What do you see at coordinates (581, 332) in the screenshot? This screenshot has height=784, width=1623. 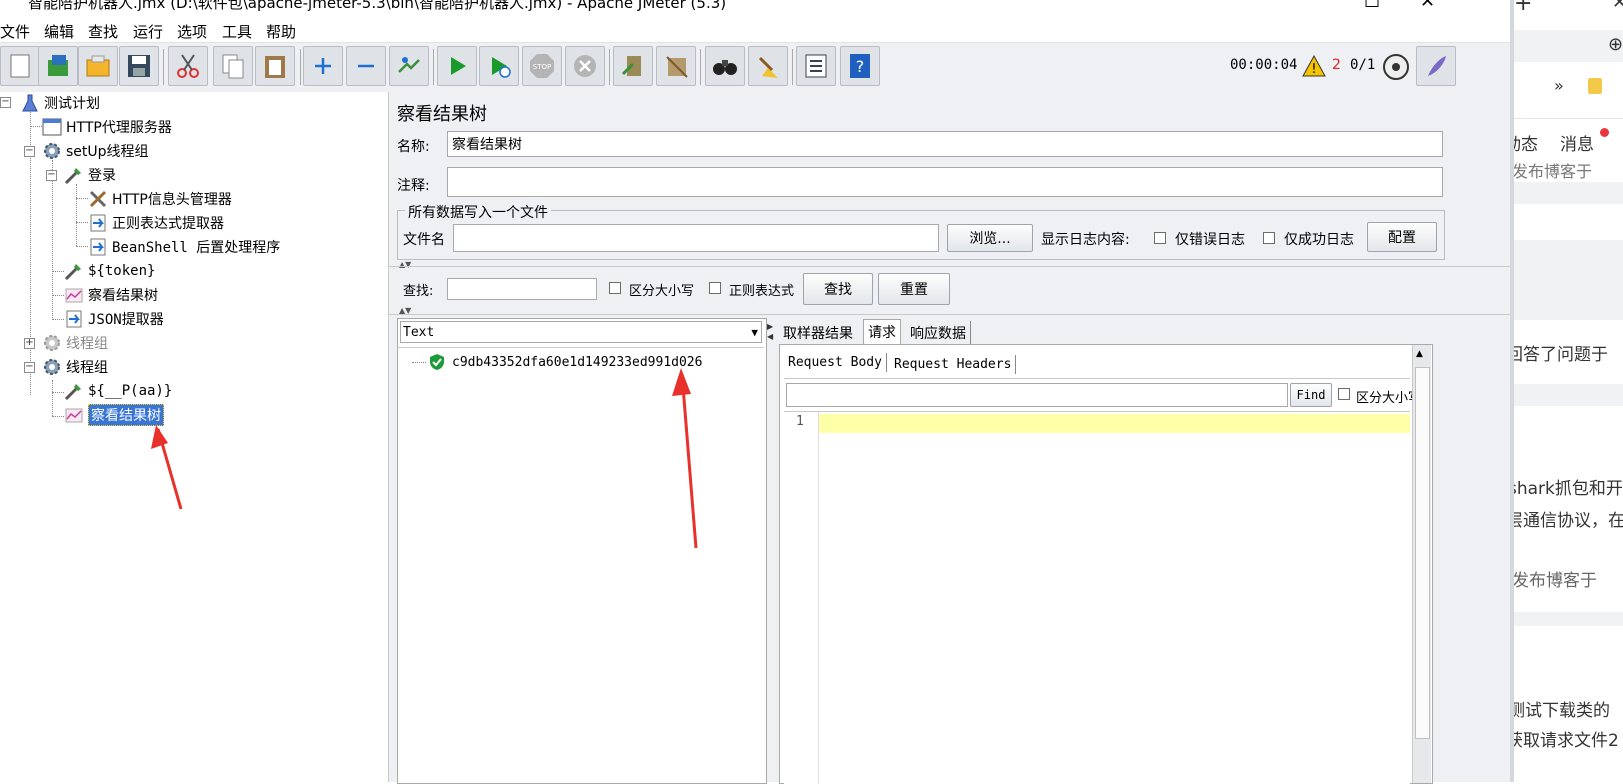 I see `renderer-select: Text ▼` at bounding box center [581, 332].